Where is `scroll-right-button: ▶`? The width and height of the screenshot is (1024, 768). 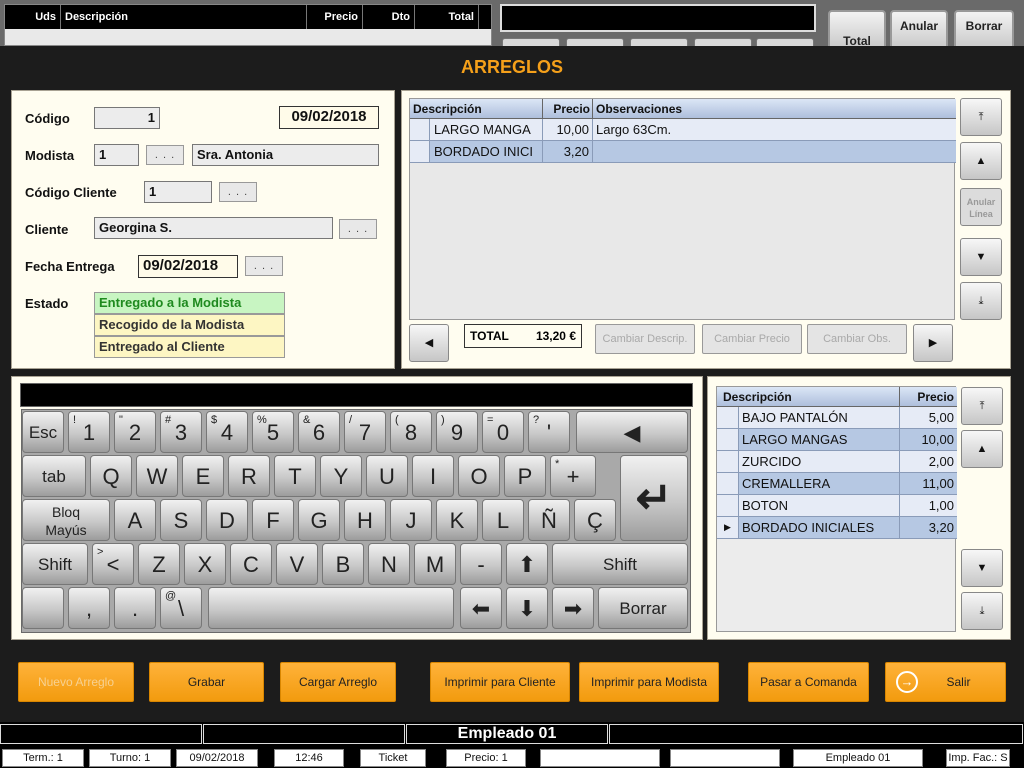 scroll-right-button: ▶ is located at coordinates (933, 343).